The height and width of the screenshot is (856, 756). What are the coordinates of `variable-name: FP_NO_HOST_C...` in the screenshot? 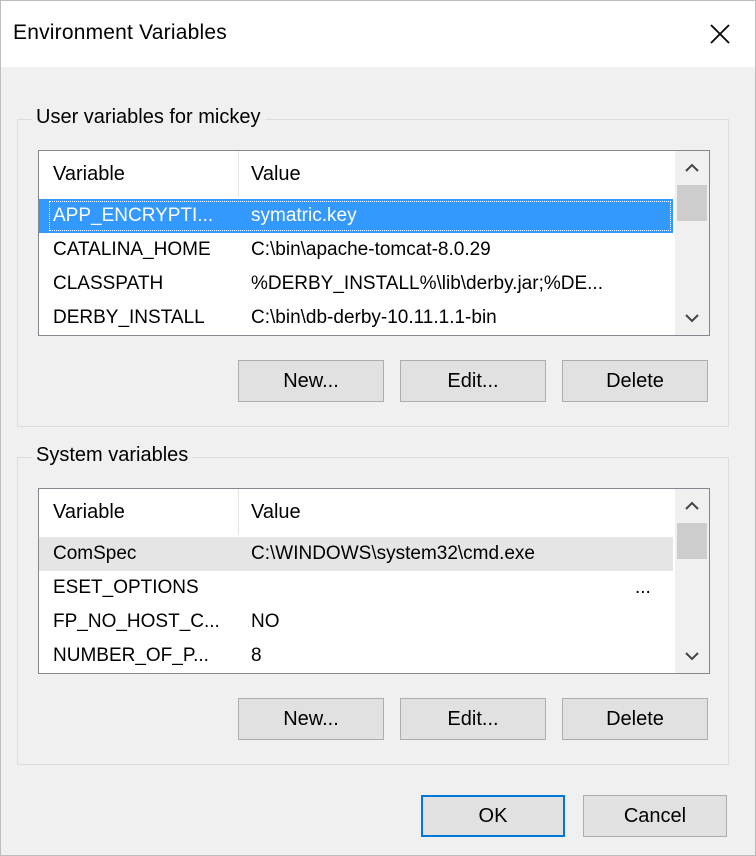 It's located at (136, 621).